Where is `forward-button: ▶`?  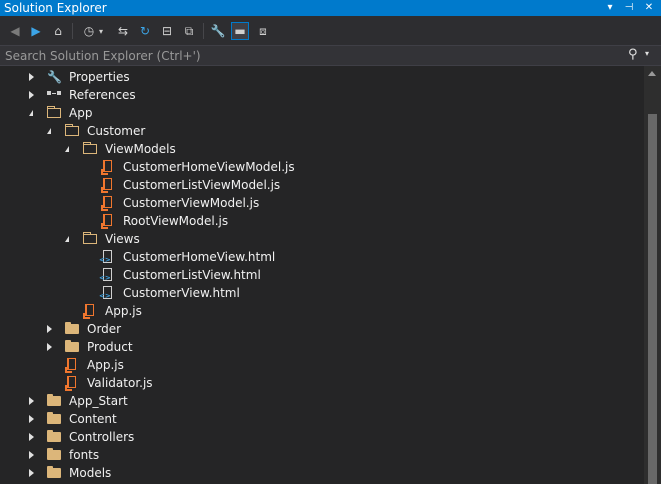
forward-button: ▶ is located at coordinates (36, 31).